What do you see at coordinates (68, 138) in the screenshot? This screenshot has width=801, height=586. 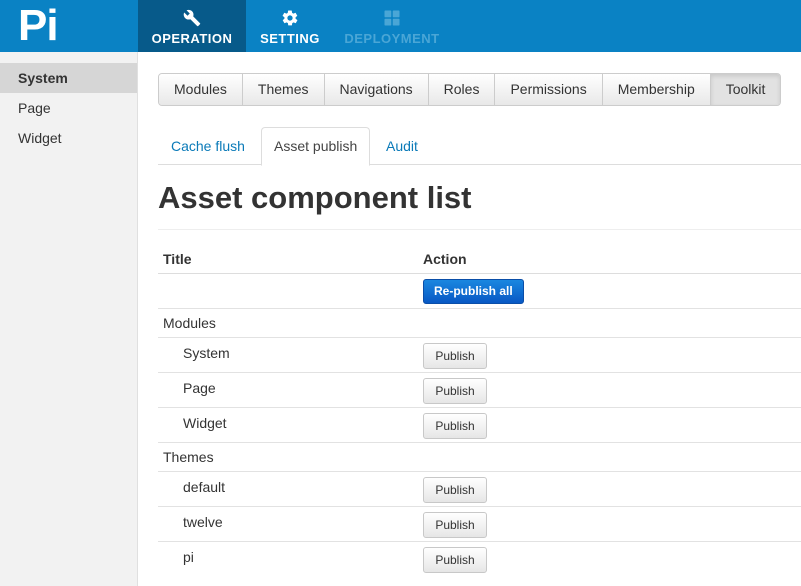 I see `sidebar-item-widget: Widget` at bounding box center [68, 138].